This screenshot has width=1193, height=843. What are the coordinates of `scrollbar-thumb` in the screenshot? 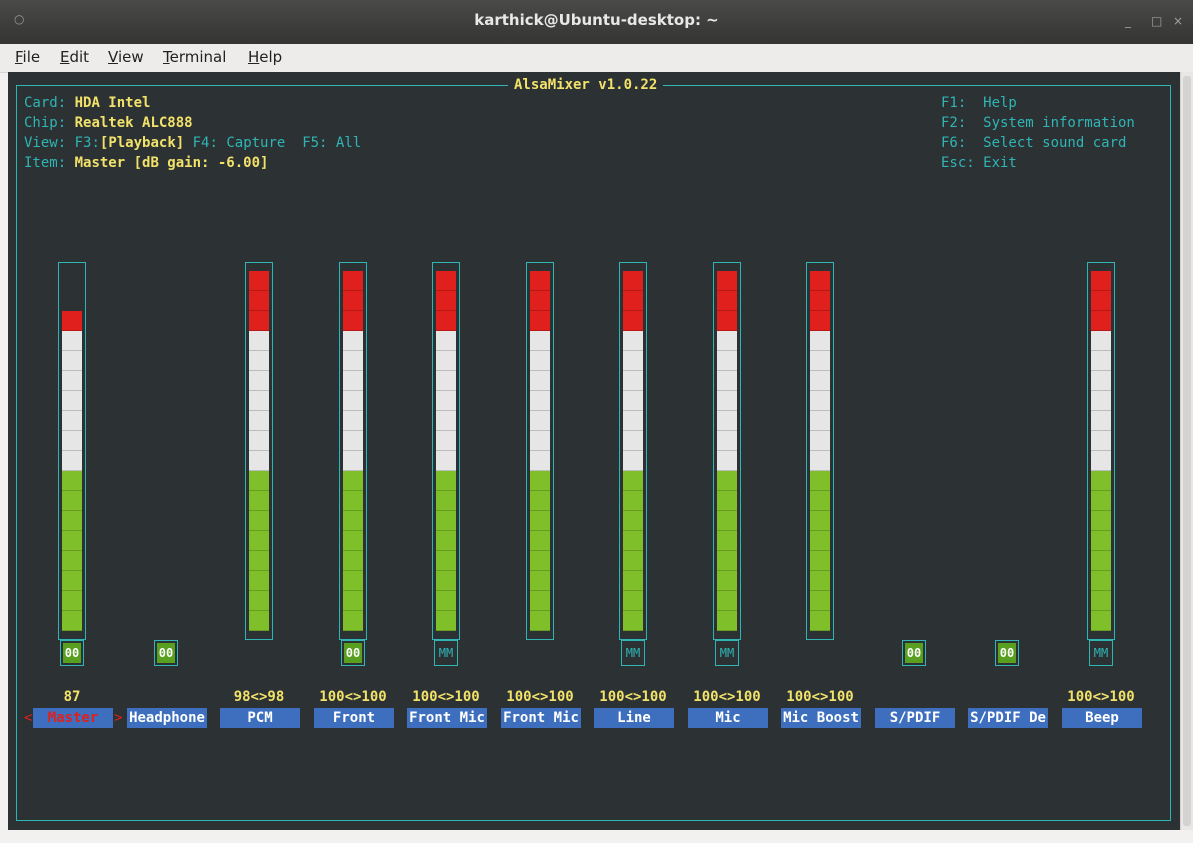 It's located at (1187, 451).